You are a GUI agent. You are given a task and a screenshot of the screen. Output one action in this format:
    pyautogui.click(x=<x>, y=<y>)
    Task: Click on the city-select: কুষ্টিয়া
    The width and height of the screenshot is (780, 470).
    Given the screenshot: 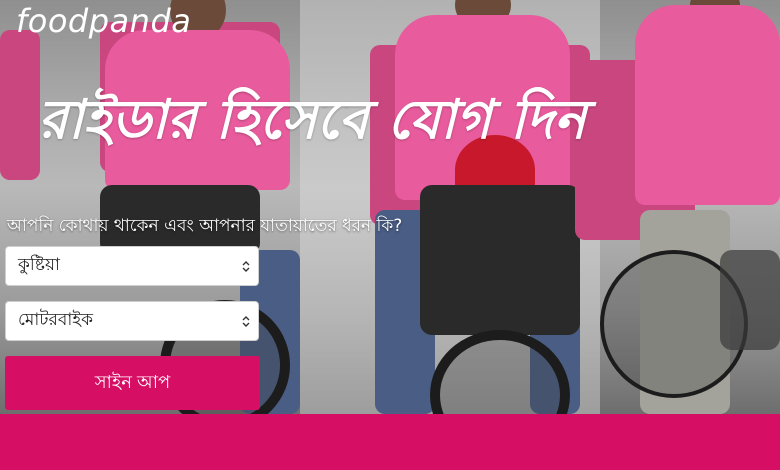 What is the action you would take?
    pyautogui.click(x=132, y=266)
    